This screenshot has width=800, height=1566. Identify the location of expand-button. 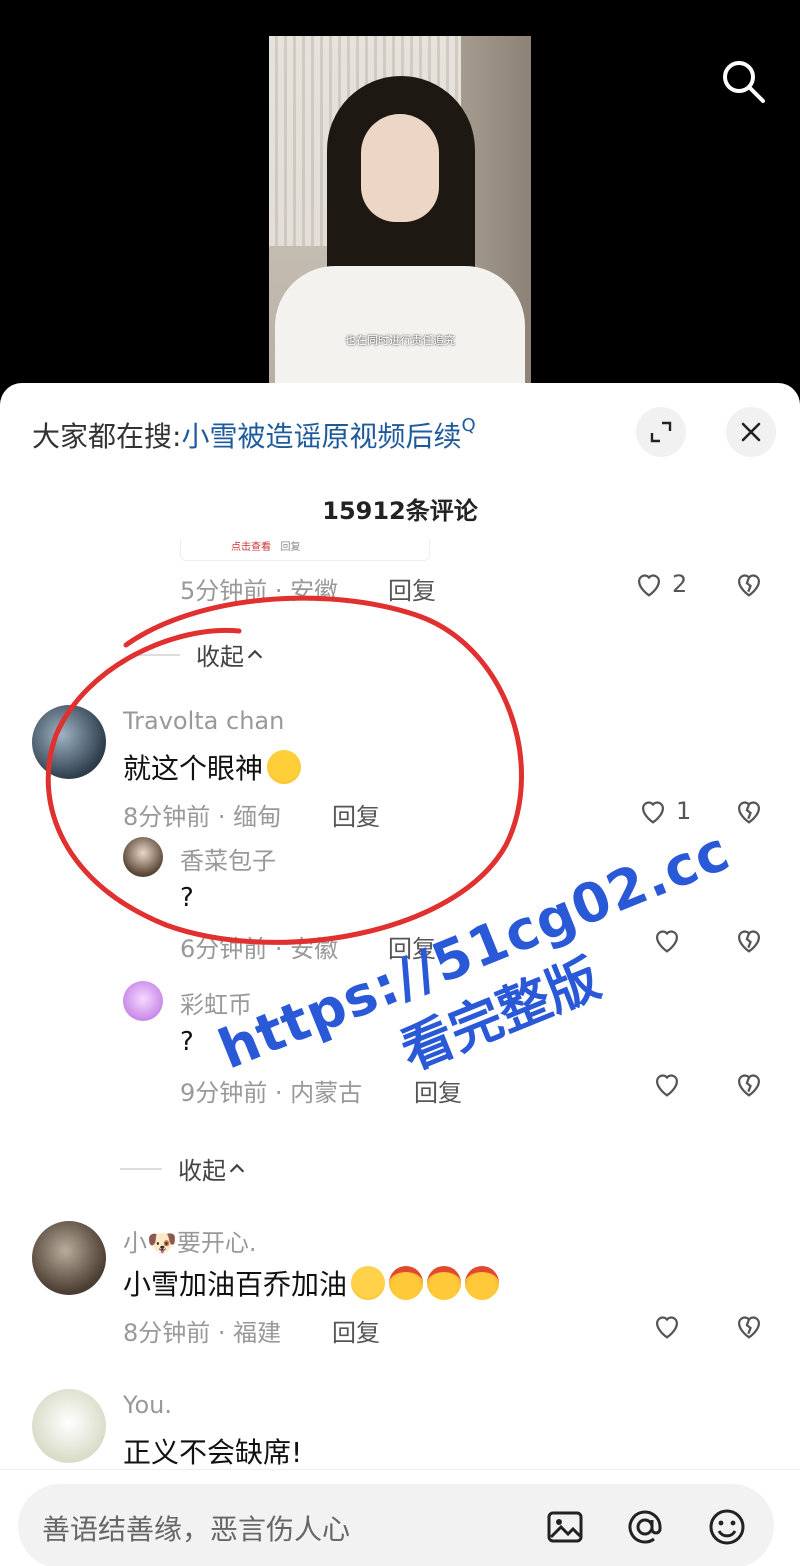
(661, 432).